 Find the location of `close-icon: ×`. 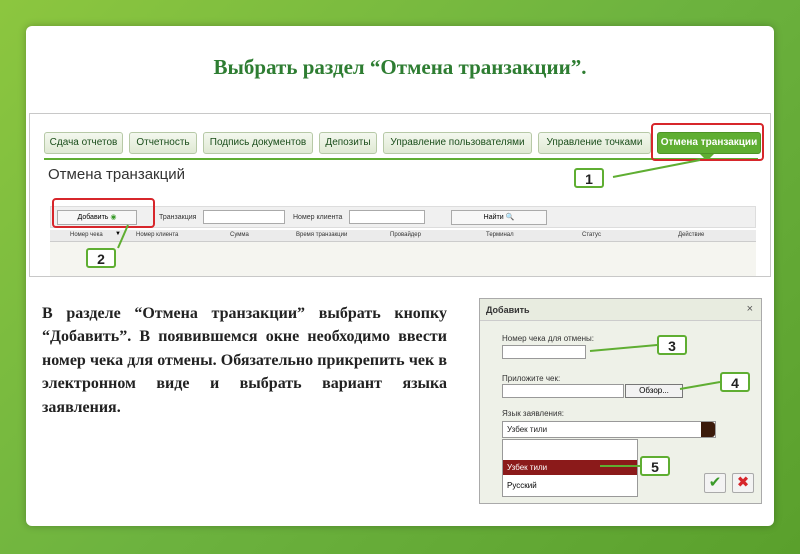

close-icon: × is located at coordinates (750, 309).